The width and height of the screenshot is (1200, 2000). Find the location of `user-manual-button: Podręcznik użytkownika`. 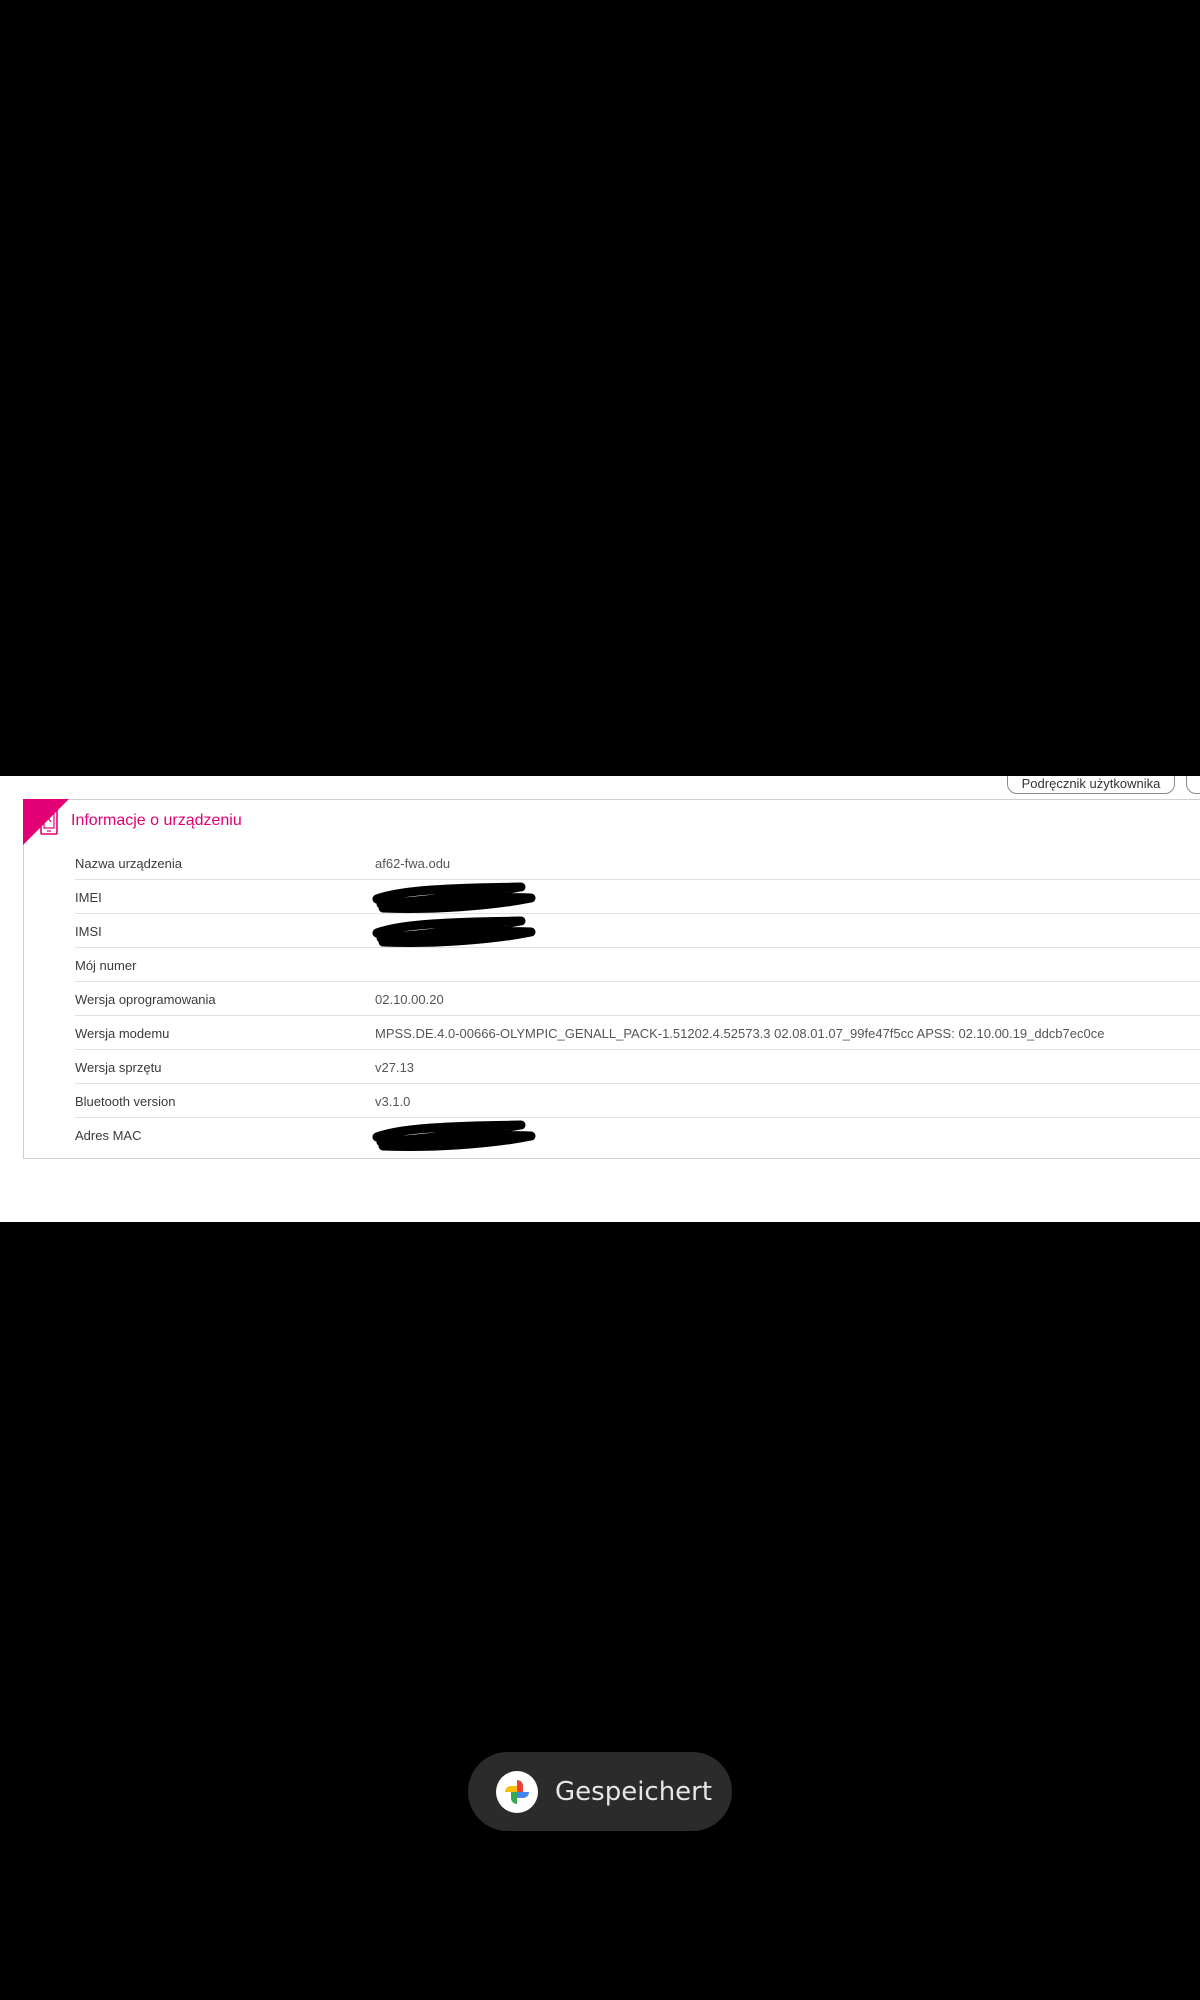

user-manual-button: Podręcznik użytkownika is located at coordinates (1091, 785).